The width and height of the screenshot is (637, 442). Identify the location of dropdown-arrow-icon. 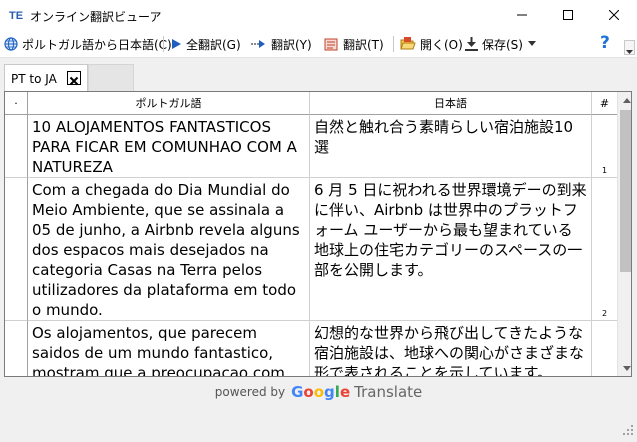
(531, 43).